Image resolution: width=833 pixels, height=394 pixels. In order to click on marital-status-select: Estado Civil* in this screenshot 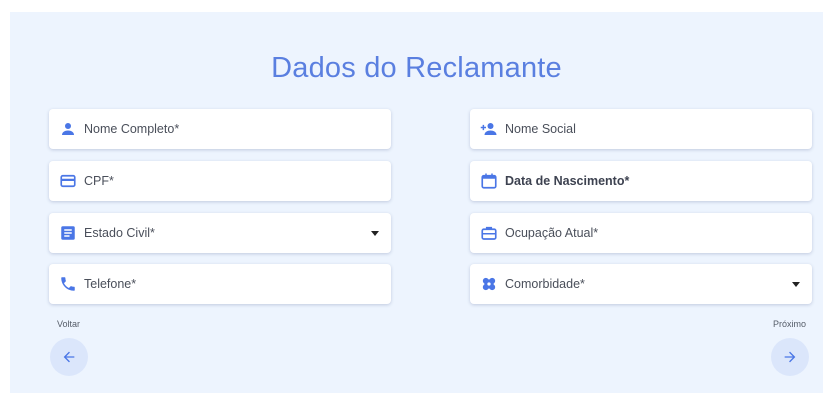, I will do `click(220, 233)`.